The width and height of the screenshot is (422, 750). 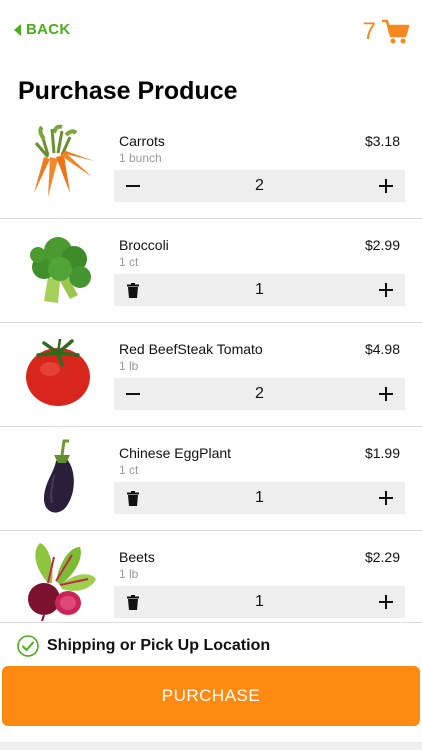 What do you see at coordinates (128, 91) in the screenshot?
I see `page-title: Purchase Produce` at bounding box center [128, 91].